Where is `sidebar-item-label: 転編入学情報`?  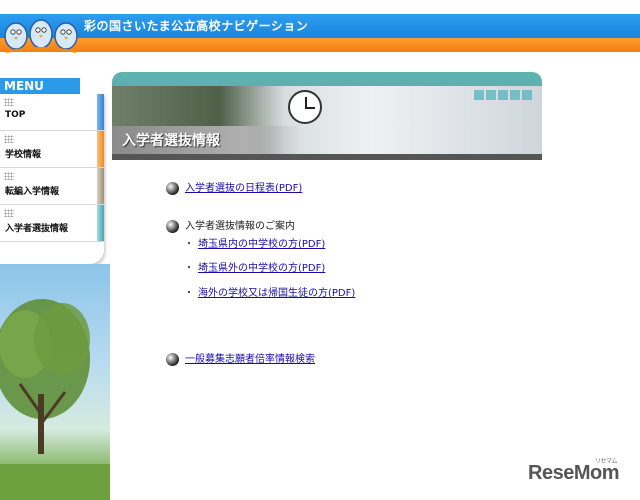
sidebar-item-label: 転編入学情報 is located at coordinates (32, 192).